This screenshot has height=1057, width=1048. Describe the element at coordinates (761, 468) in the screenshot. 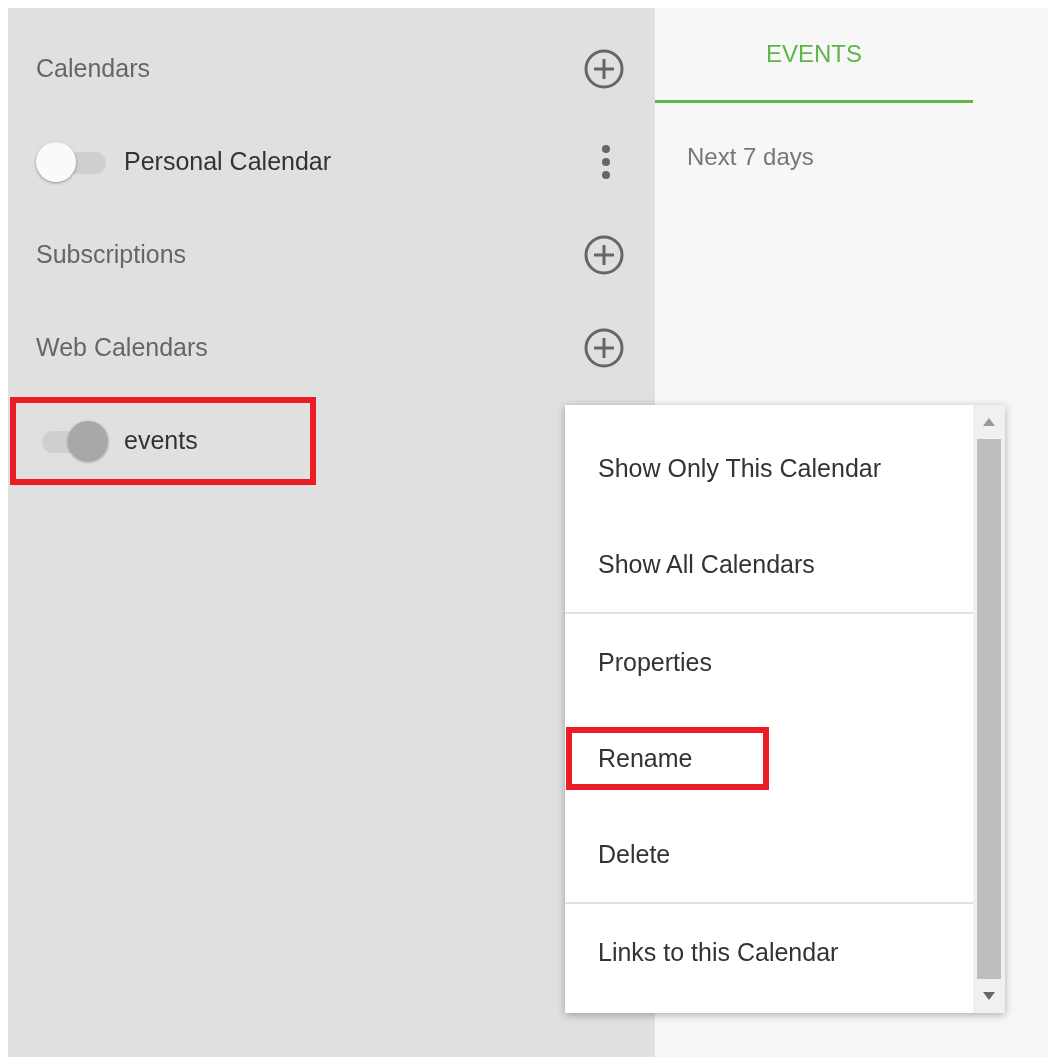

I see `menu-item: Show Only This Calendar` at that location.